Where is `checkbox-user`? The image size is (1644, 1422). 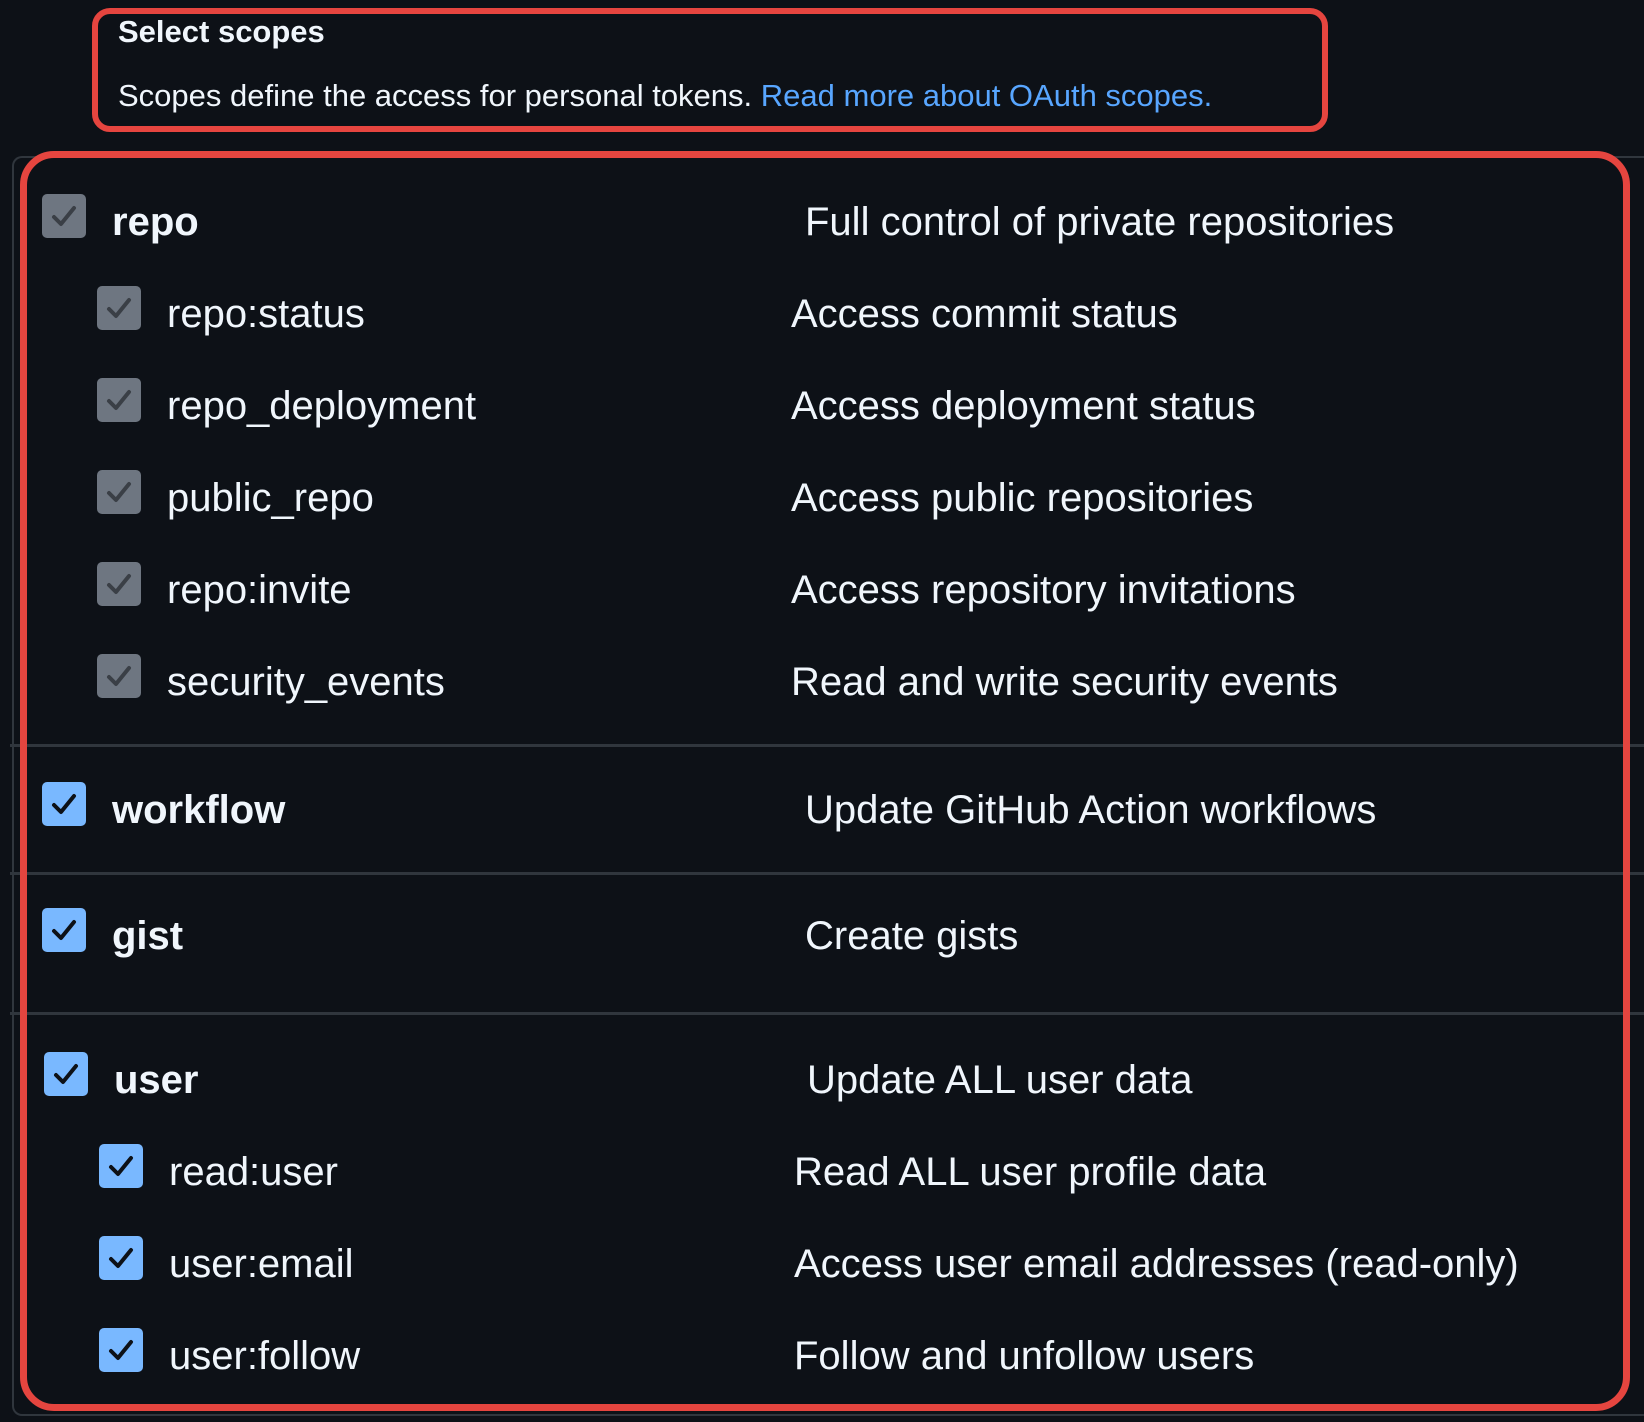 checkbox-user is located at coordinates (66, 1074).